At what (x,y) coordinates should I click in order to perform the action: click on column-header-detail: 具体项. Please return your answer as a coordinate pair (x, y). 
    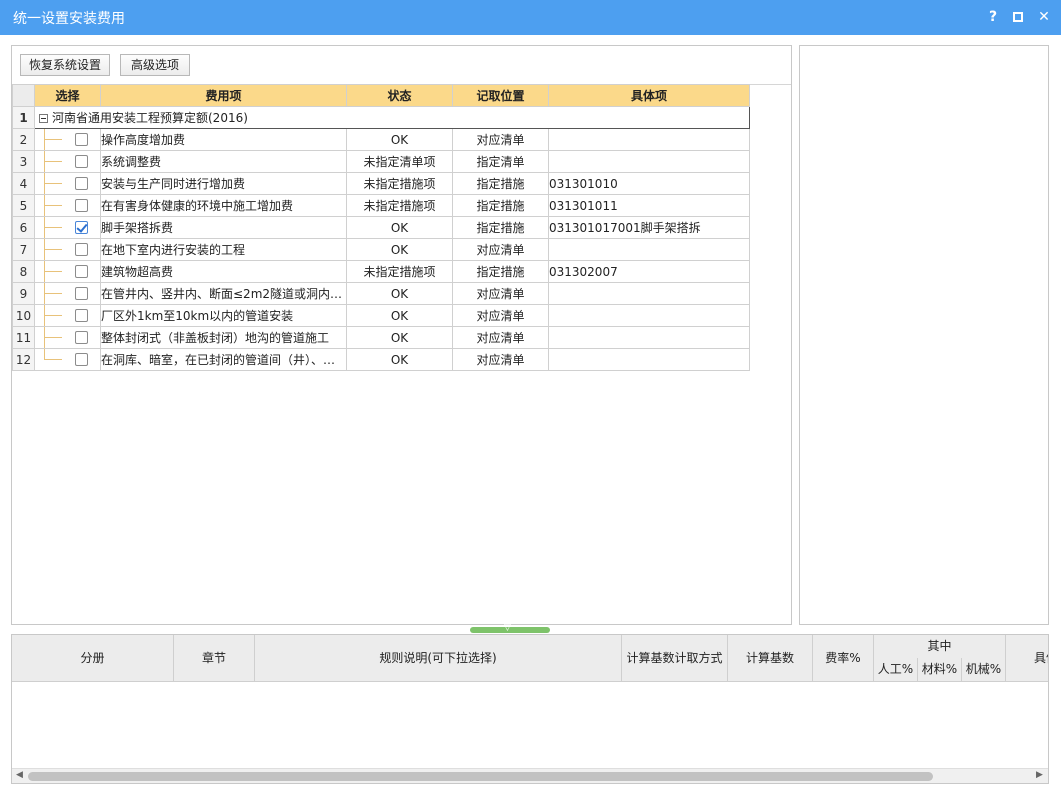
    Looking at the image, I should click on (649, 95).